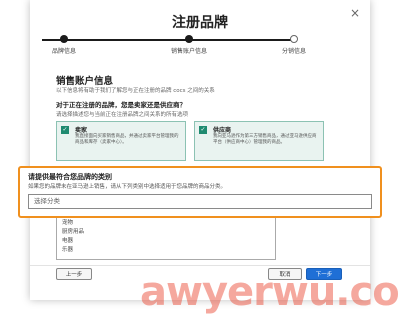 This screenshot has width=400, height=318. What do you see at coordinates (294, 51) in the screenshot?
I see `step-3-label: 分销信息` at bounding box center [294, 51].